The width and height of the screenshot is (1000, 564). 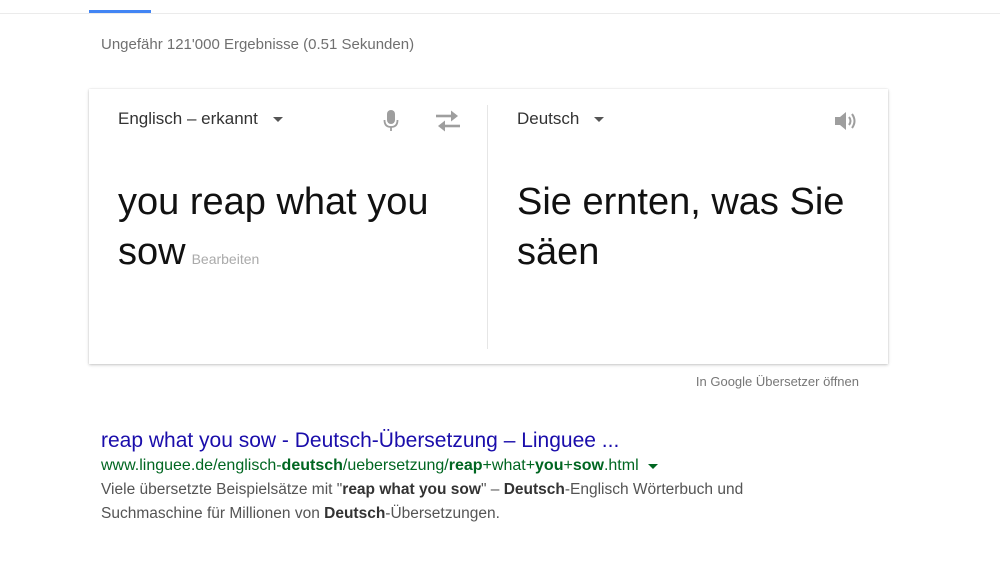 I want to click on active-tab-indicator, so click(x=120, y=11).